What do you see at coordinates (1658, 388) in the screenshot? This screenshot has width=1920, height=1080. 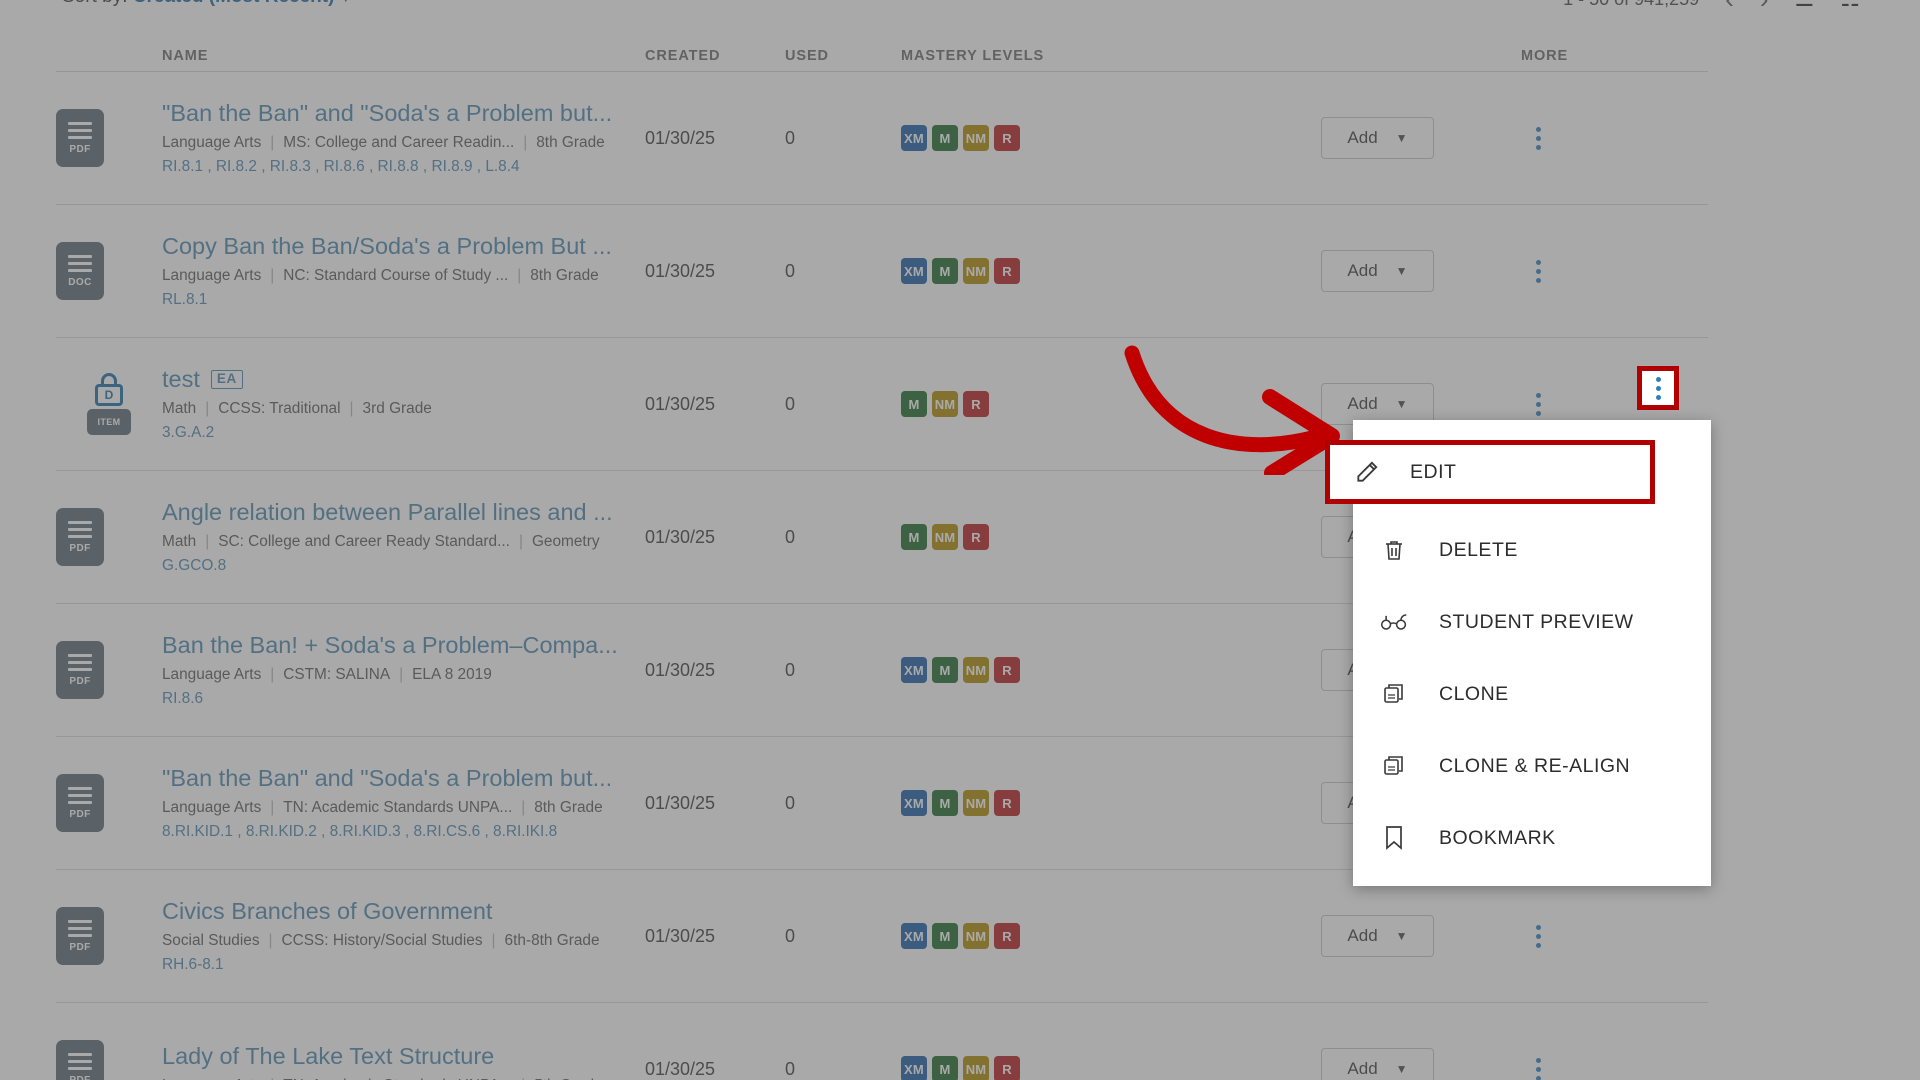 I see `row-more-button-active` at bounding box center [1658, 388].